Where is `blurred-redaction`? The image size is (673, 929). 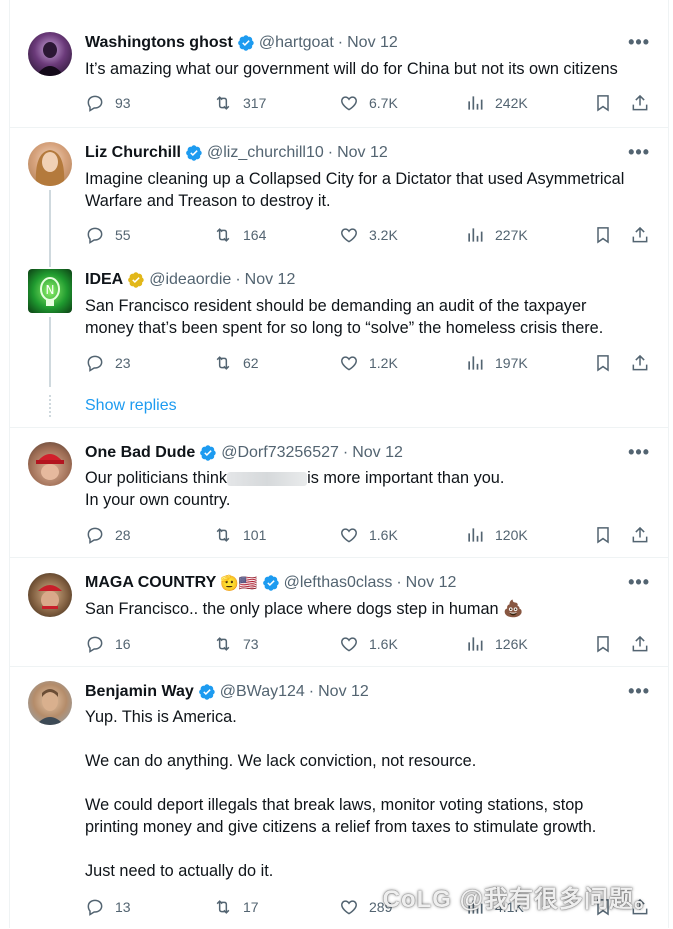
blurred-redaction is located at coordinates (267, 478).